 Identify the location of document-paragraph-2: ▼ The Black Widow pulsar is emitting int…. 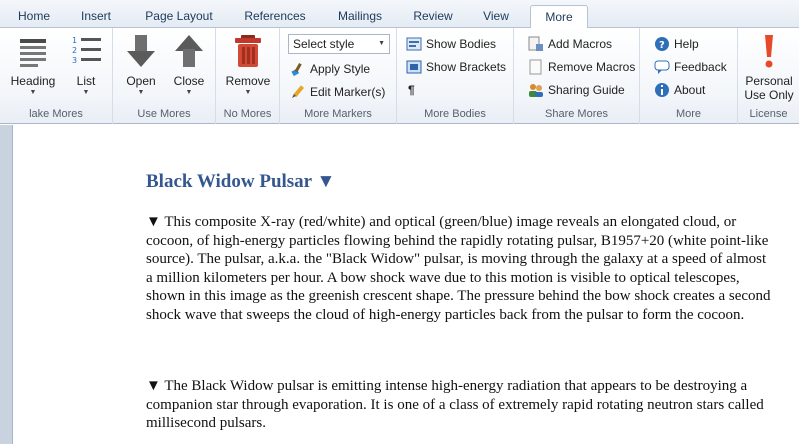
(461, 405).